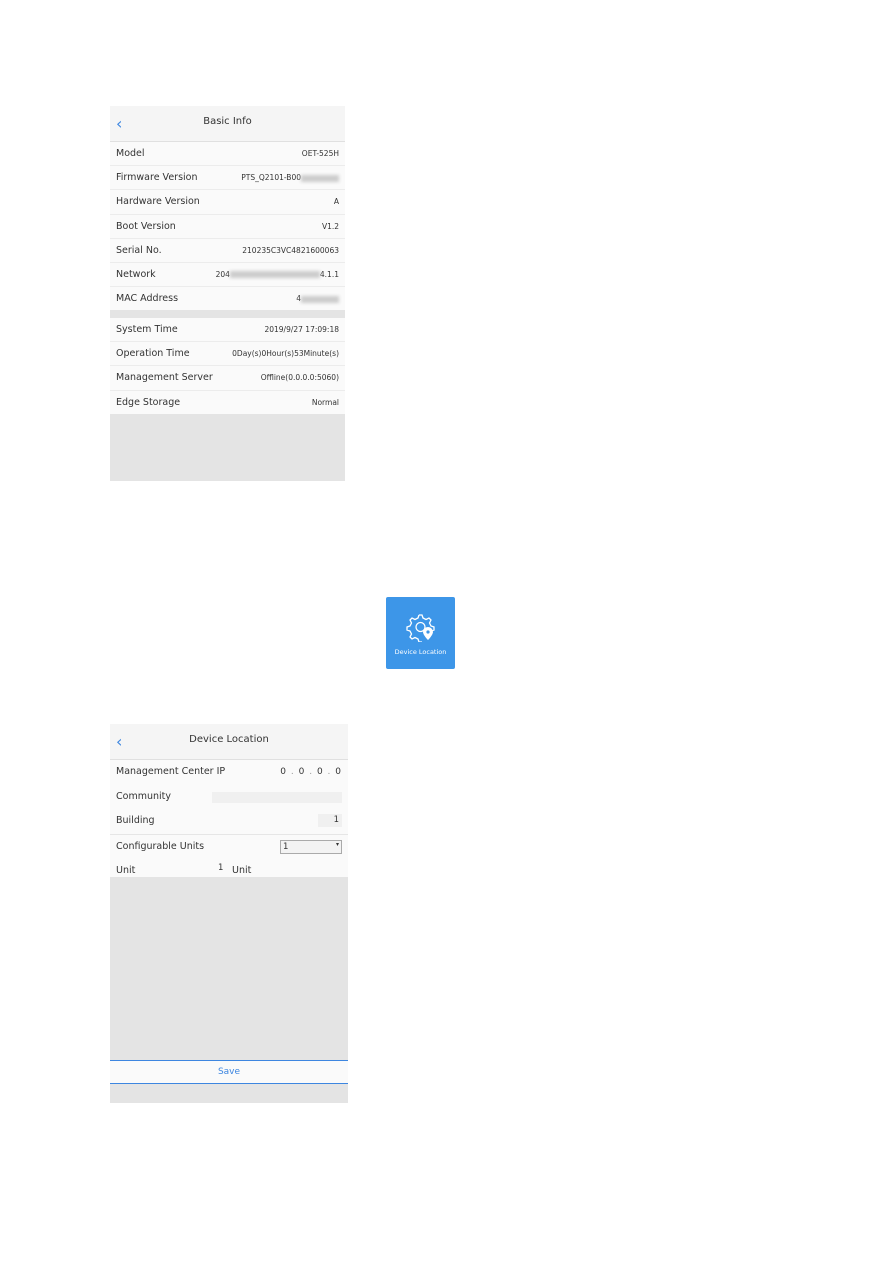 The height and width of the screenshot is (1263, 893). What do you see at coordinates (157, 178) in the screenshot?
I see `row-label: Firmware Version` at bounding box center [157, 178].